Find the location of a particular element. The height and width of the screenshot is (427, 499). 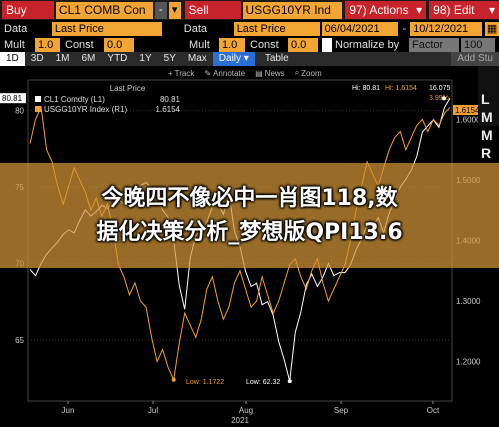

x-tick-label: Aug is located at coordinates (246, 410).